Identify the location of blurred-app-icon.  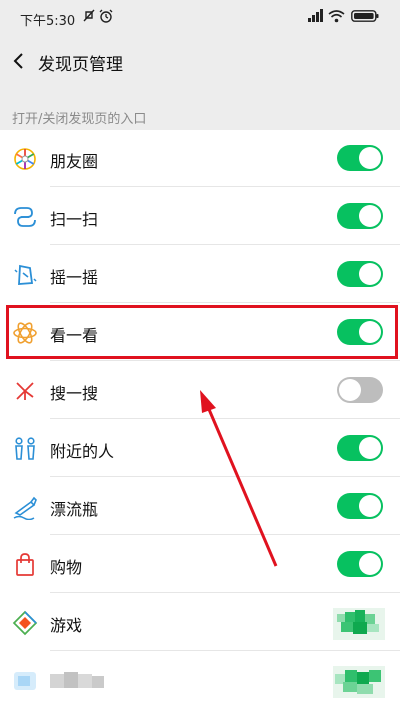
(25, 681).